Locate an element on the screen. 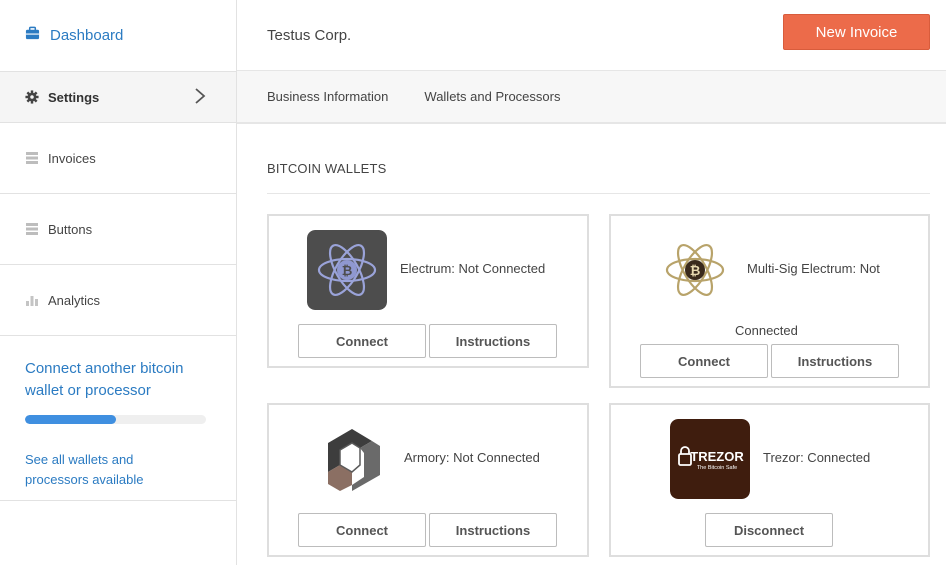 The width and height of the screenshot is (946, 565). wallet-status: Armory: Not Connected is located at coordinates (472, 457).